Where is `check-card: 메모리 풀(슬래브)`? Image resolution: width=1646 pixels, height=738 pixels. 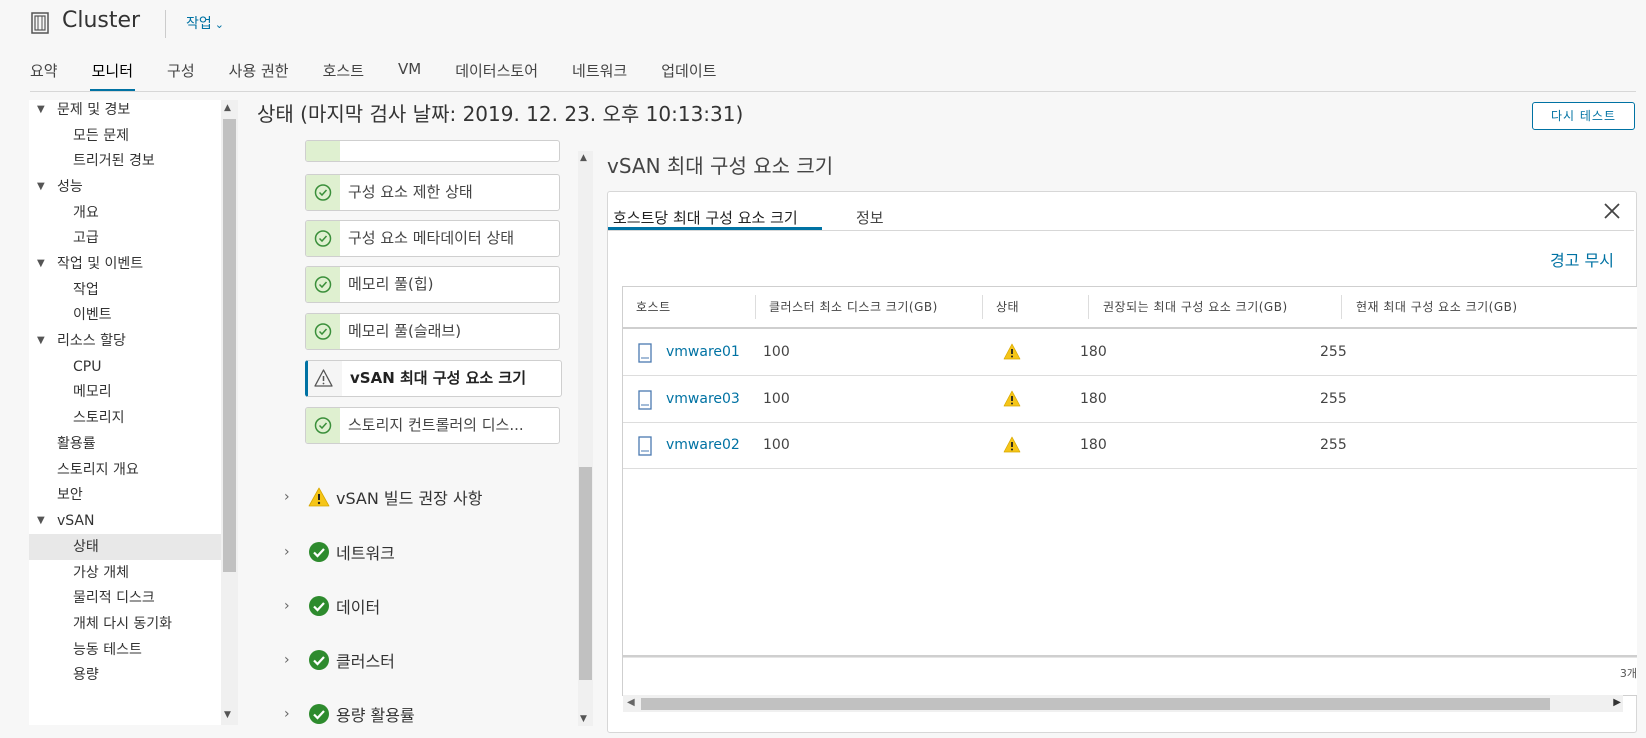 check-card: 메모리 풀(슬래브) is located at coordinates (432, 331).